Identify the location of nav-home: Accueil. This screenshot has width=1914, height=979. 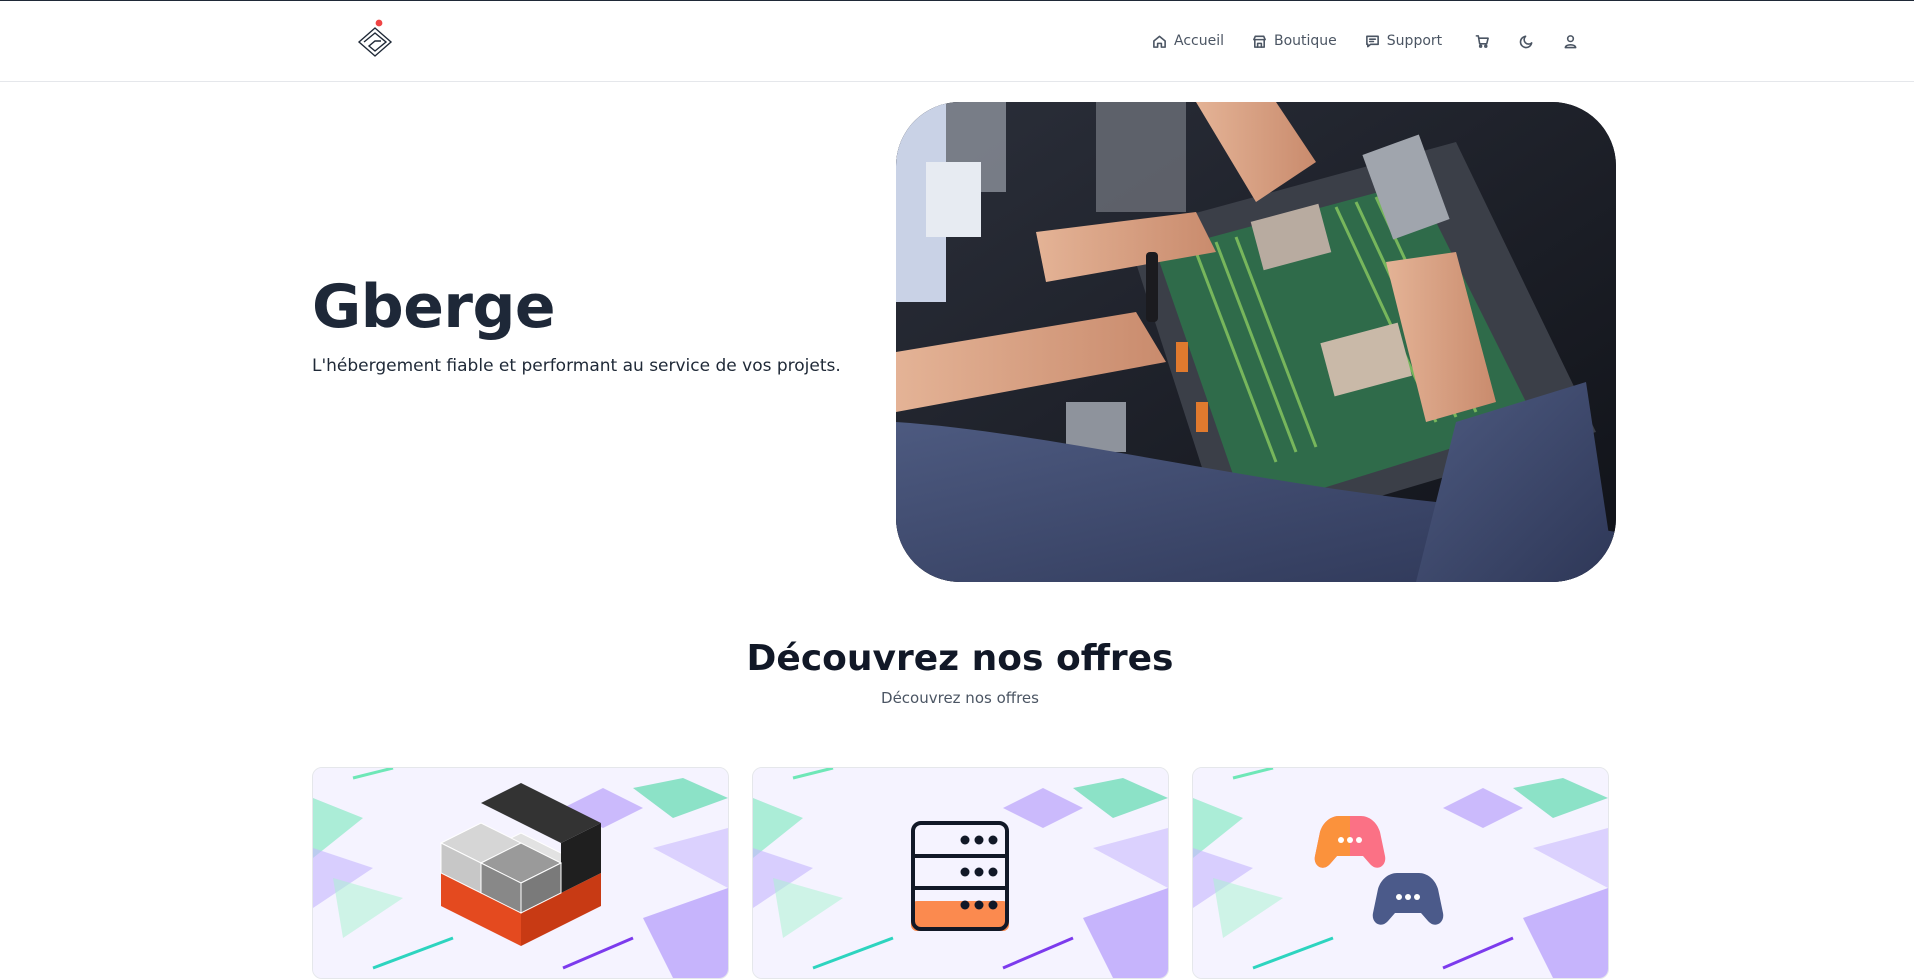
(1188, 41).